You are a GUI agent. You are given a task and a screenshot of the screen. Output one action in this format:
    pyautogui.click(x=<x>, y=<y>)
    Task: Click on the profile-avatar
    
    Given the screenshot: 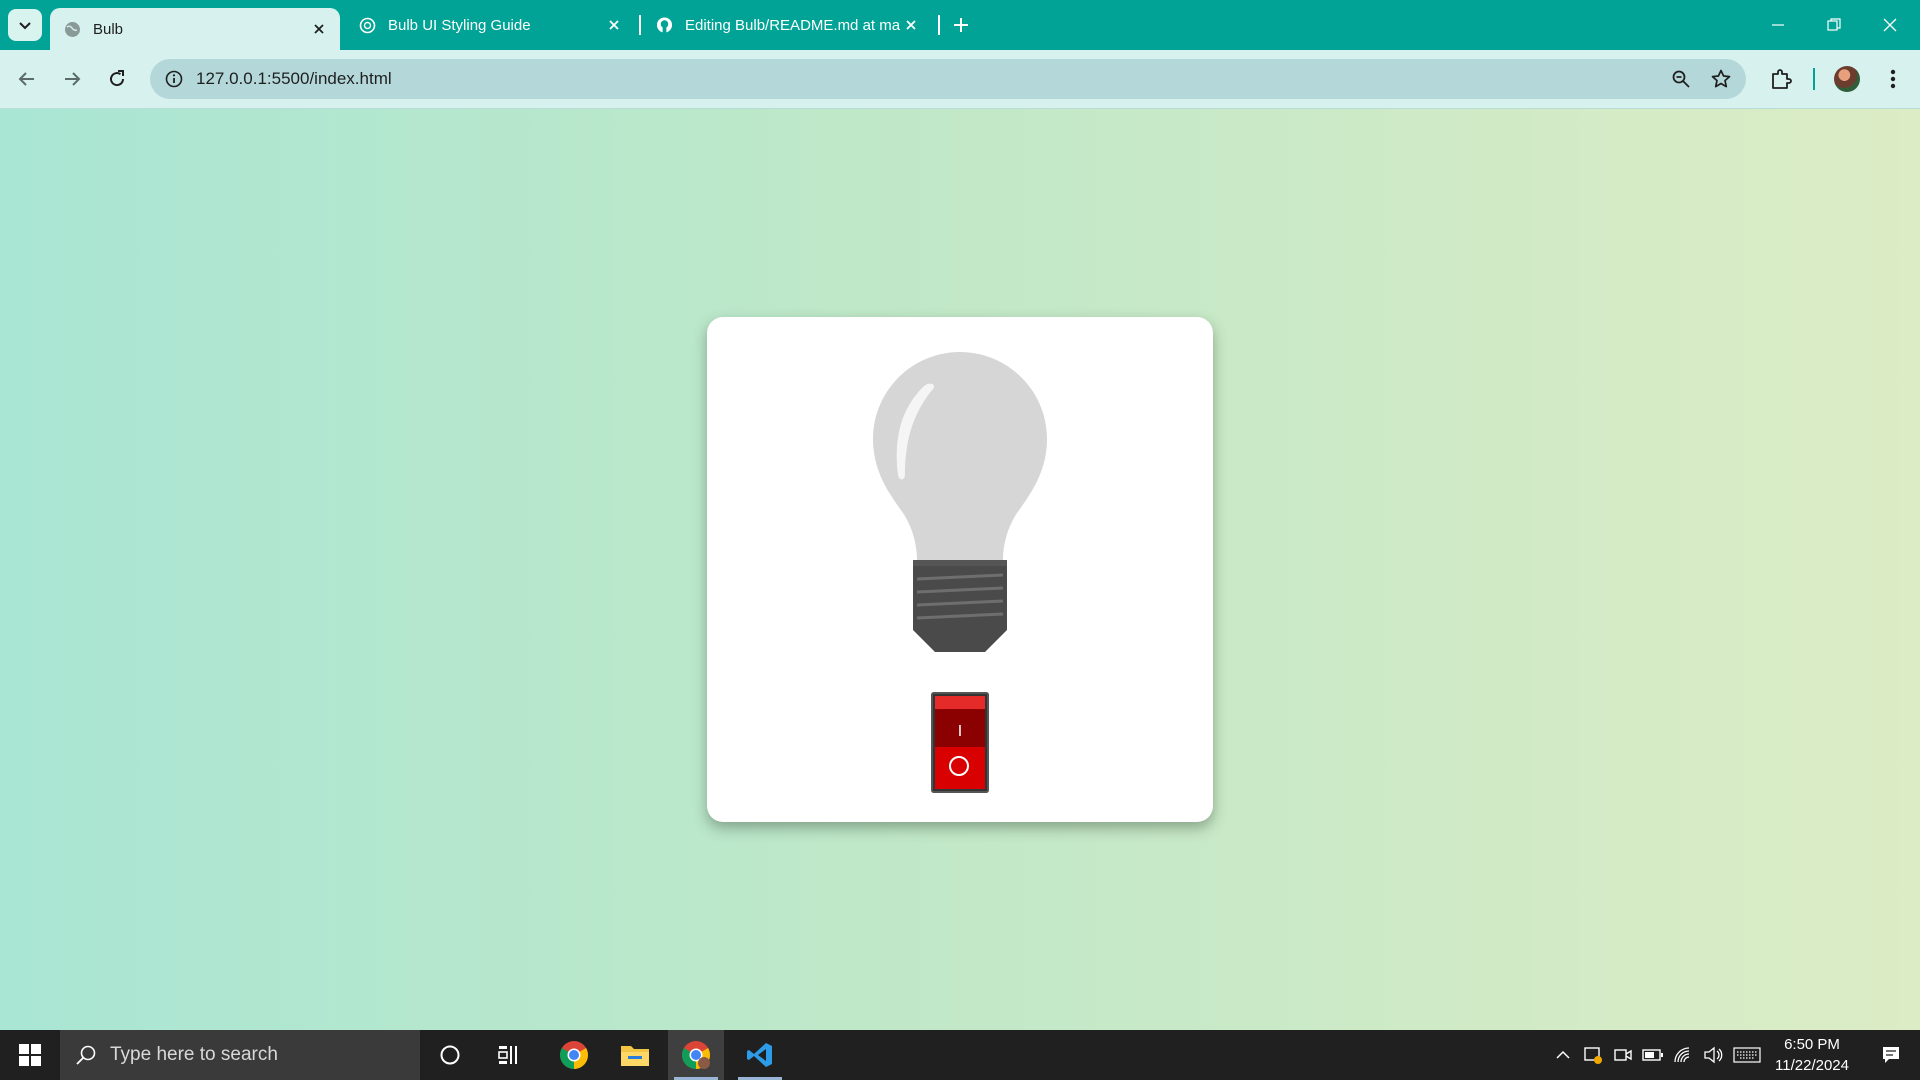 What is the action you would take?
    pyautogui.click(x=1847, y=79)
    